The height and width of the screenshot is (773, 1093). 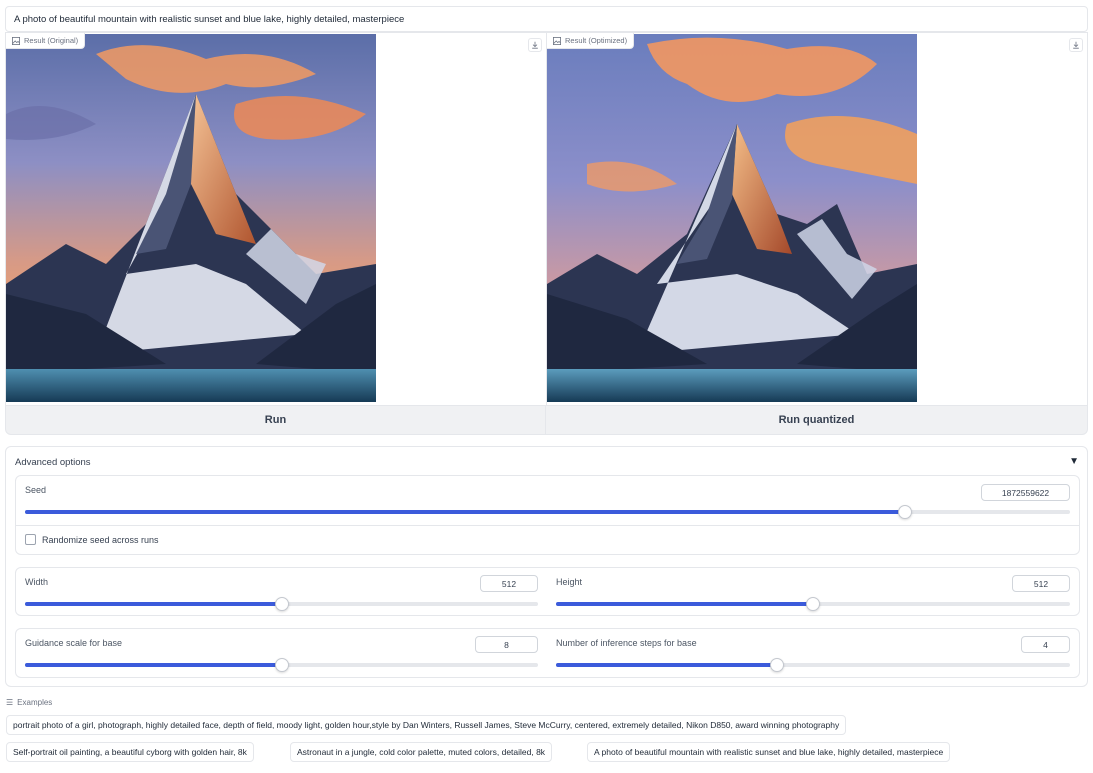 What do you see at coordinates (626, 643) in the screenshot?
I see `steps-label: Number of inference steps for base` at bounding box center [626, 643].